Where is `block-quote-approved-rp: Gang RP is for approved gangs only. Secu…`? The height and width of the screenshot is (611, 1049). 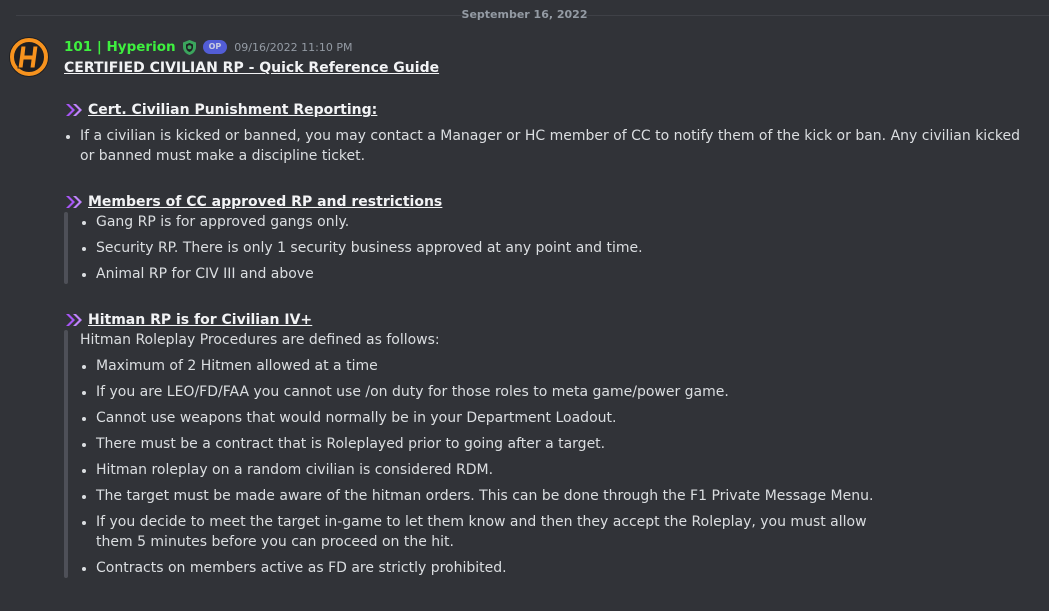
block-quote-approved-rp: Gang RP is for approved gangs only. Secu… is located at coordinates (549, 248).